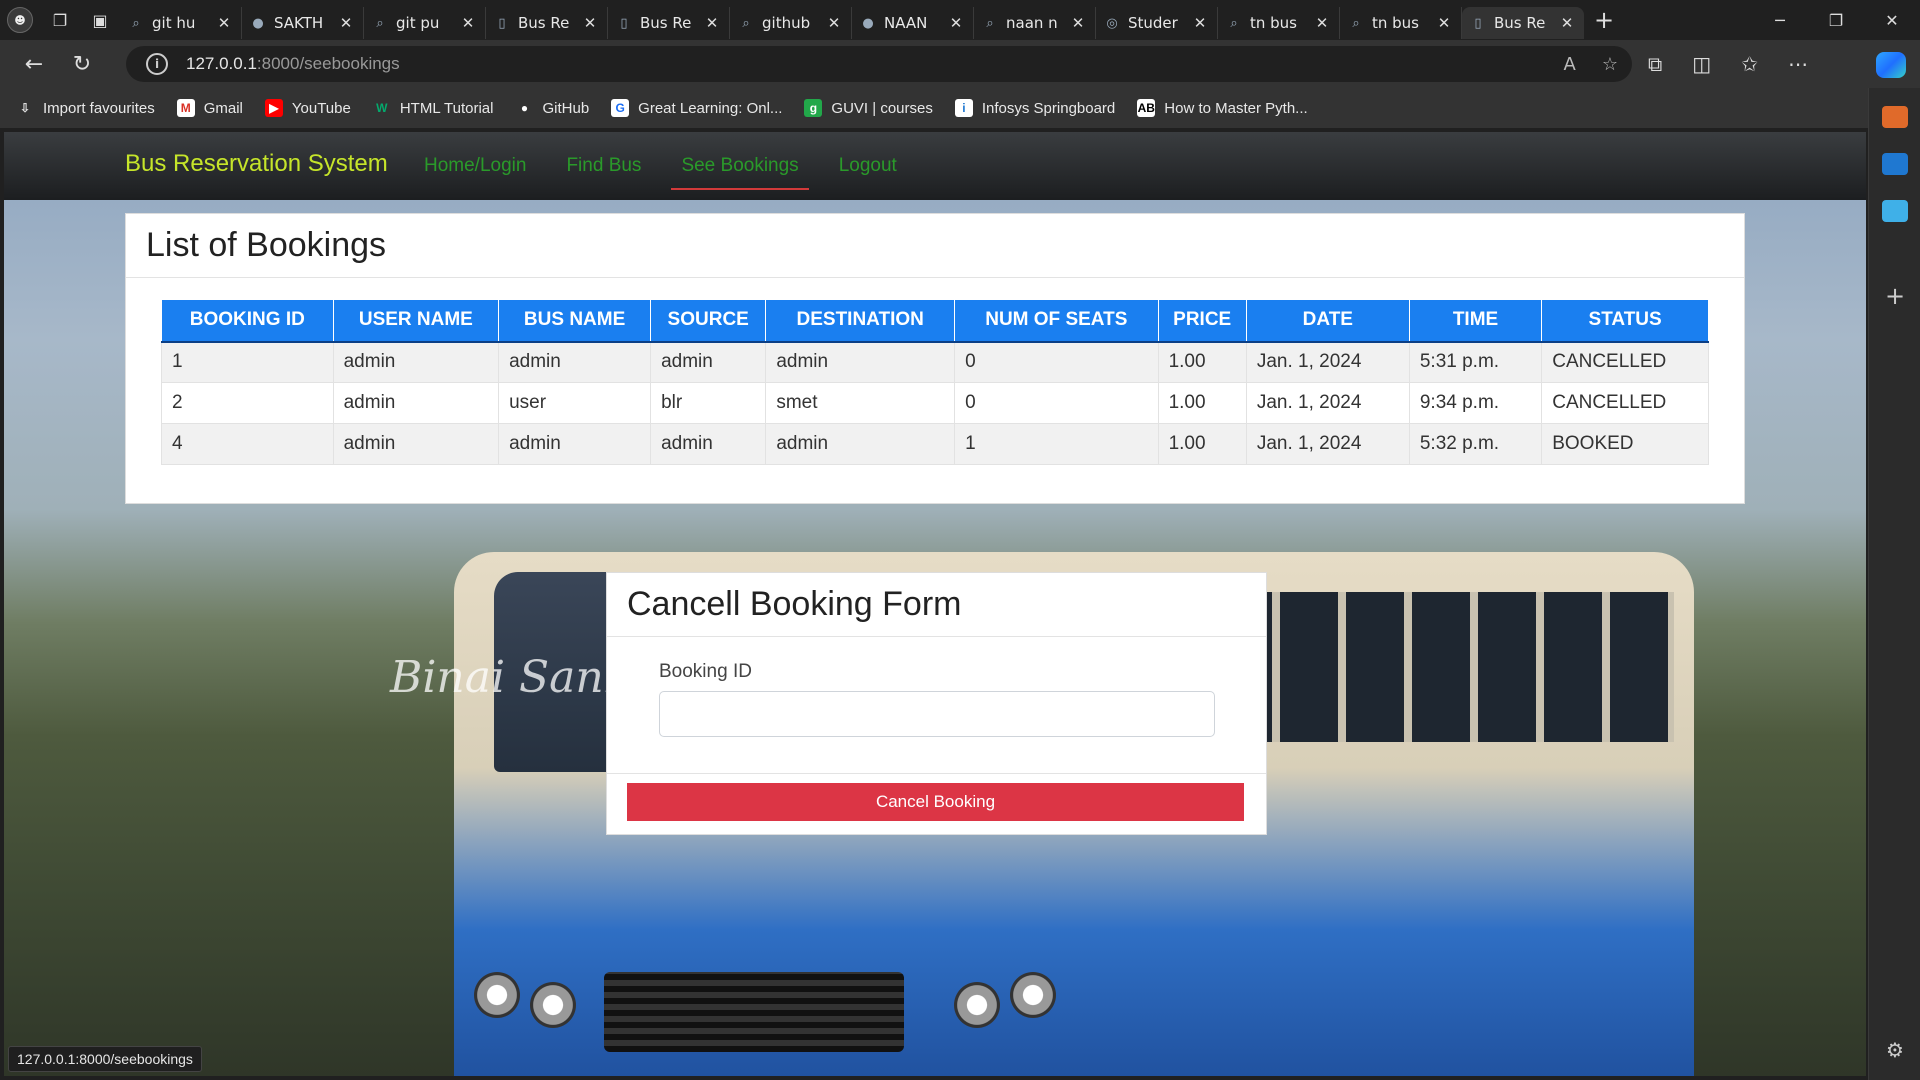 The image size is (1920, 1080). Describe the element at coordinates (82, 64) in the screenshot. I see `refresh-button: ↻` at that location.